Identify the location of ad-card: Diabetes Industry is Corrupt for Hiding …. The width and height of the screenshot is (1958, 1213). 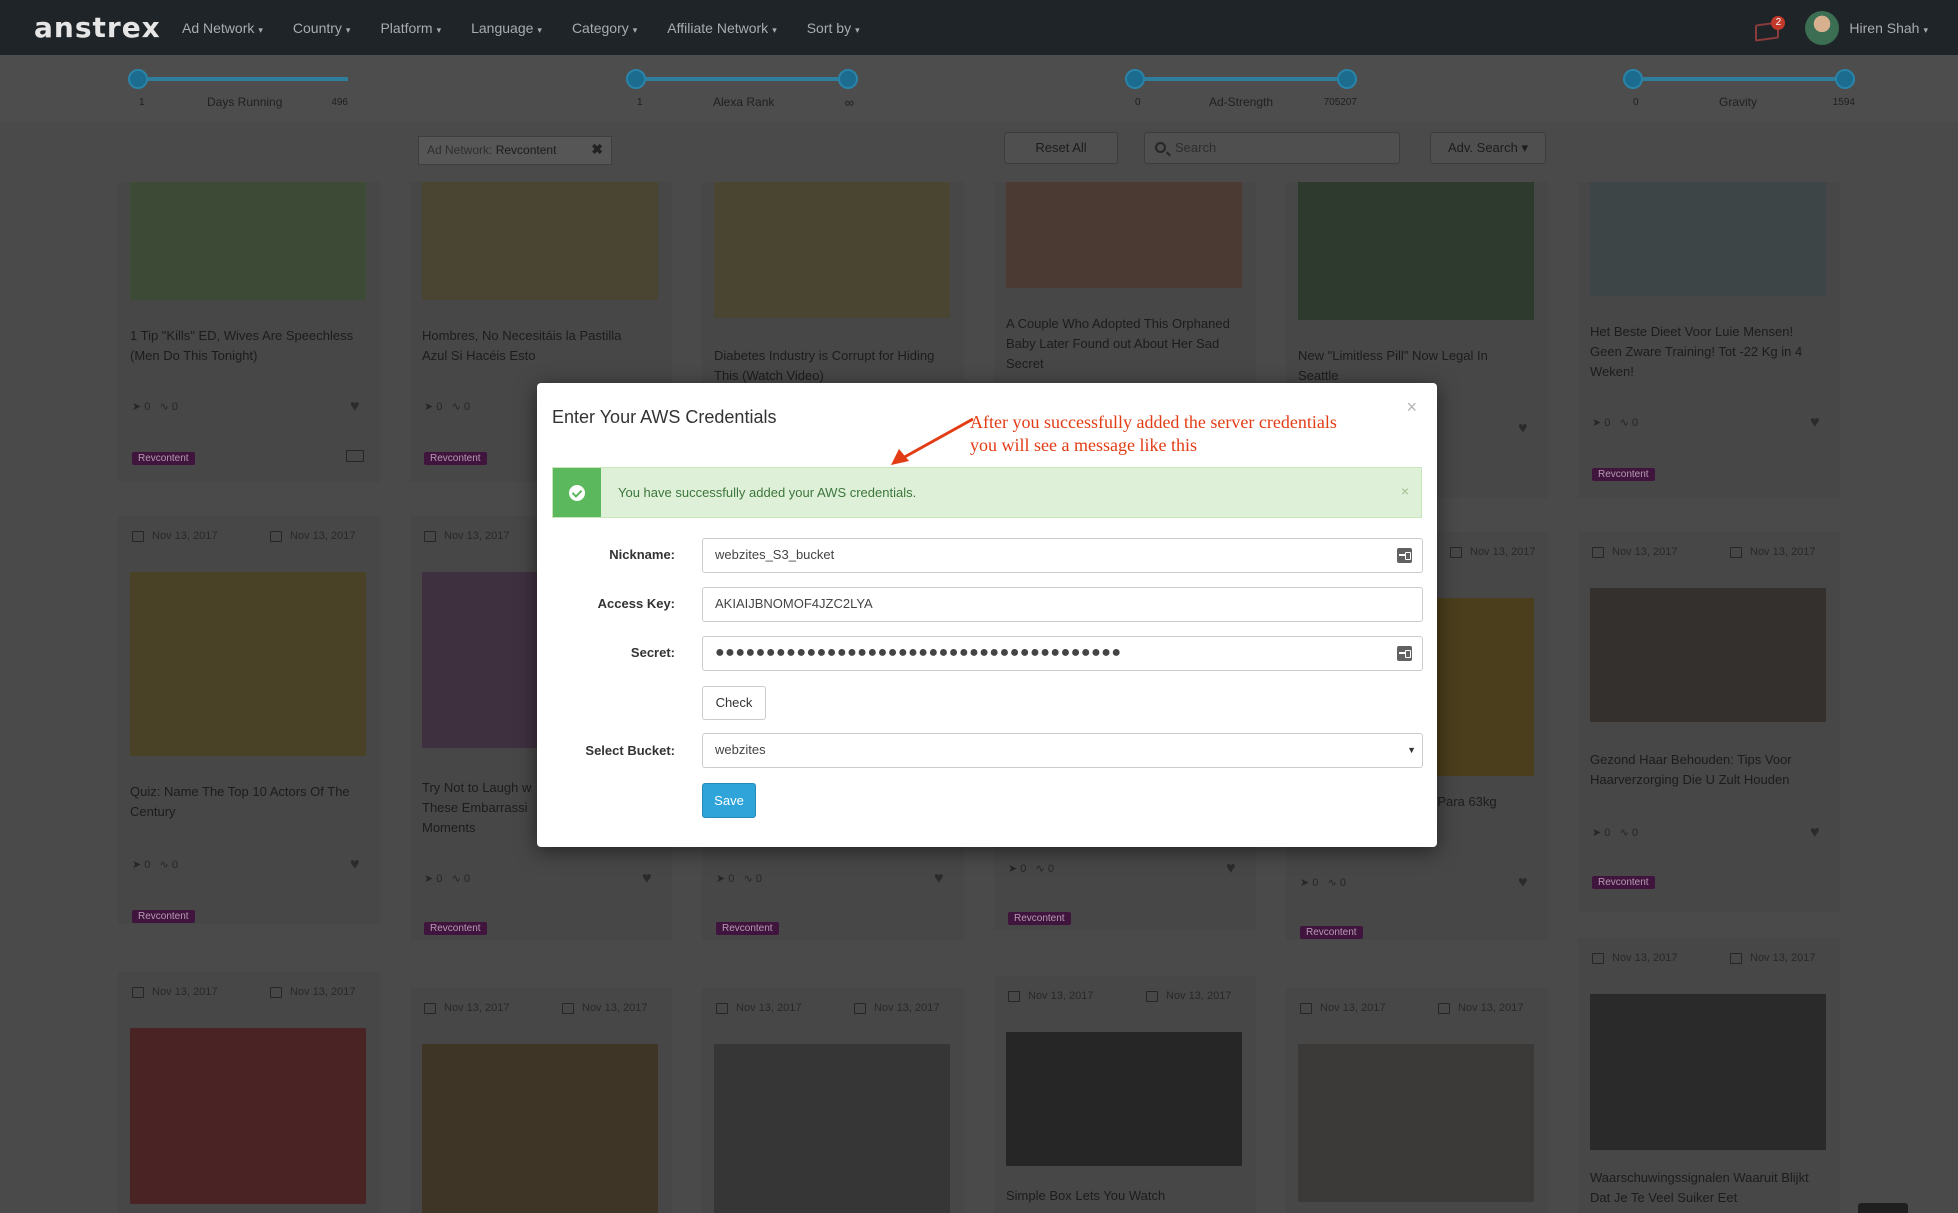
(833, 282).